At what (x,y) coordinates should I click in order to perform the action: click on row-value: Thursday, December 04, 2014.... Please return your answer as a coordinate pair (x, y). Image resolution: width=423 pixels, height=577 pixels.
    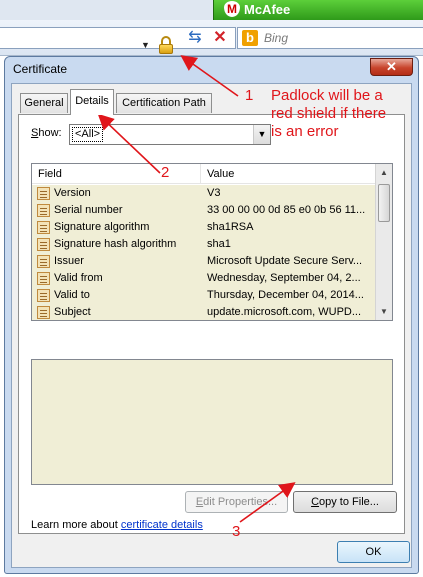
    Looking at the image, I should click on (285, 295).